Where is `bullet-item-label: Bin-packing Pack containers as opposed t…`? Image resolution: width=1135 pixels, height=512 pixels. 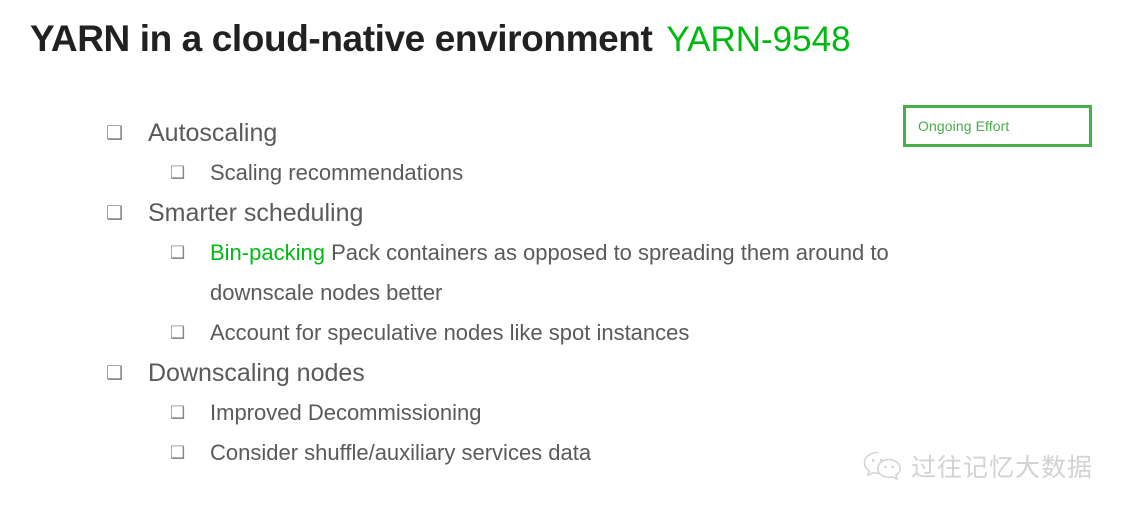
bullet-item-label: Bin-packing Pack containers as opposed t… is located at coordinates (555, 273).